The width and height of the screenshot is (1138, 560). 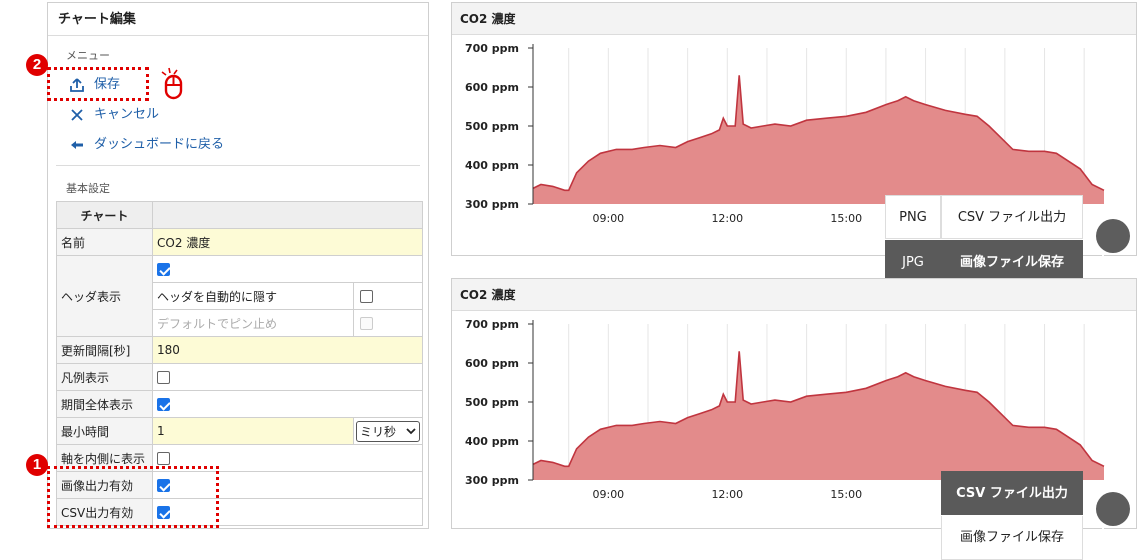 What do you see at coordinates (163, 404) in the screenshot?
I see `full-period-checkbox` at bounding box center [163, 404].